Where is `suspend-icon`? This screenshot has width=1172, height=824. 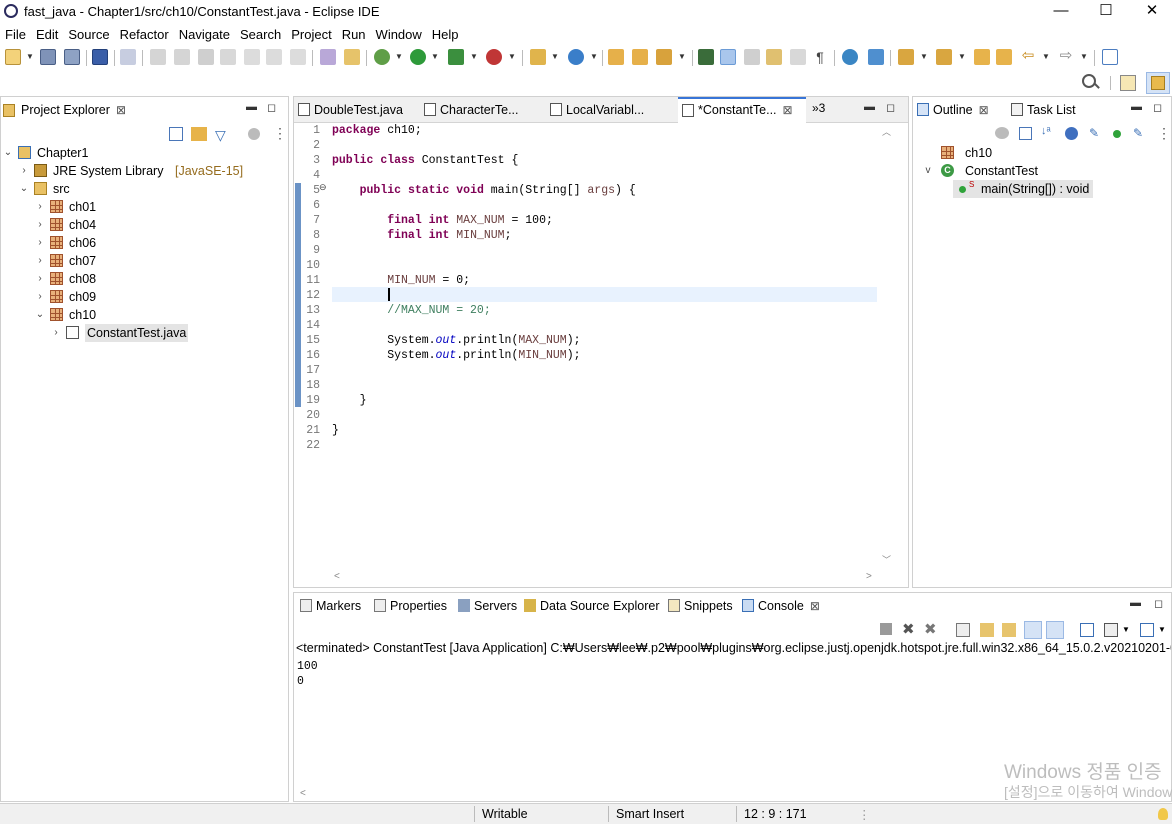
suspend-icon is located at coordinates (182, 57).